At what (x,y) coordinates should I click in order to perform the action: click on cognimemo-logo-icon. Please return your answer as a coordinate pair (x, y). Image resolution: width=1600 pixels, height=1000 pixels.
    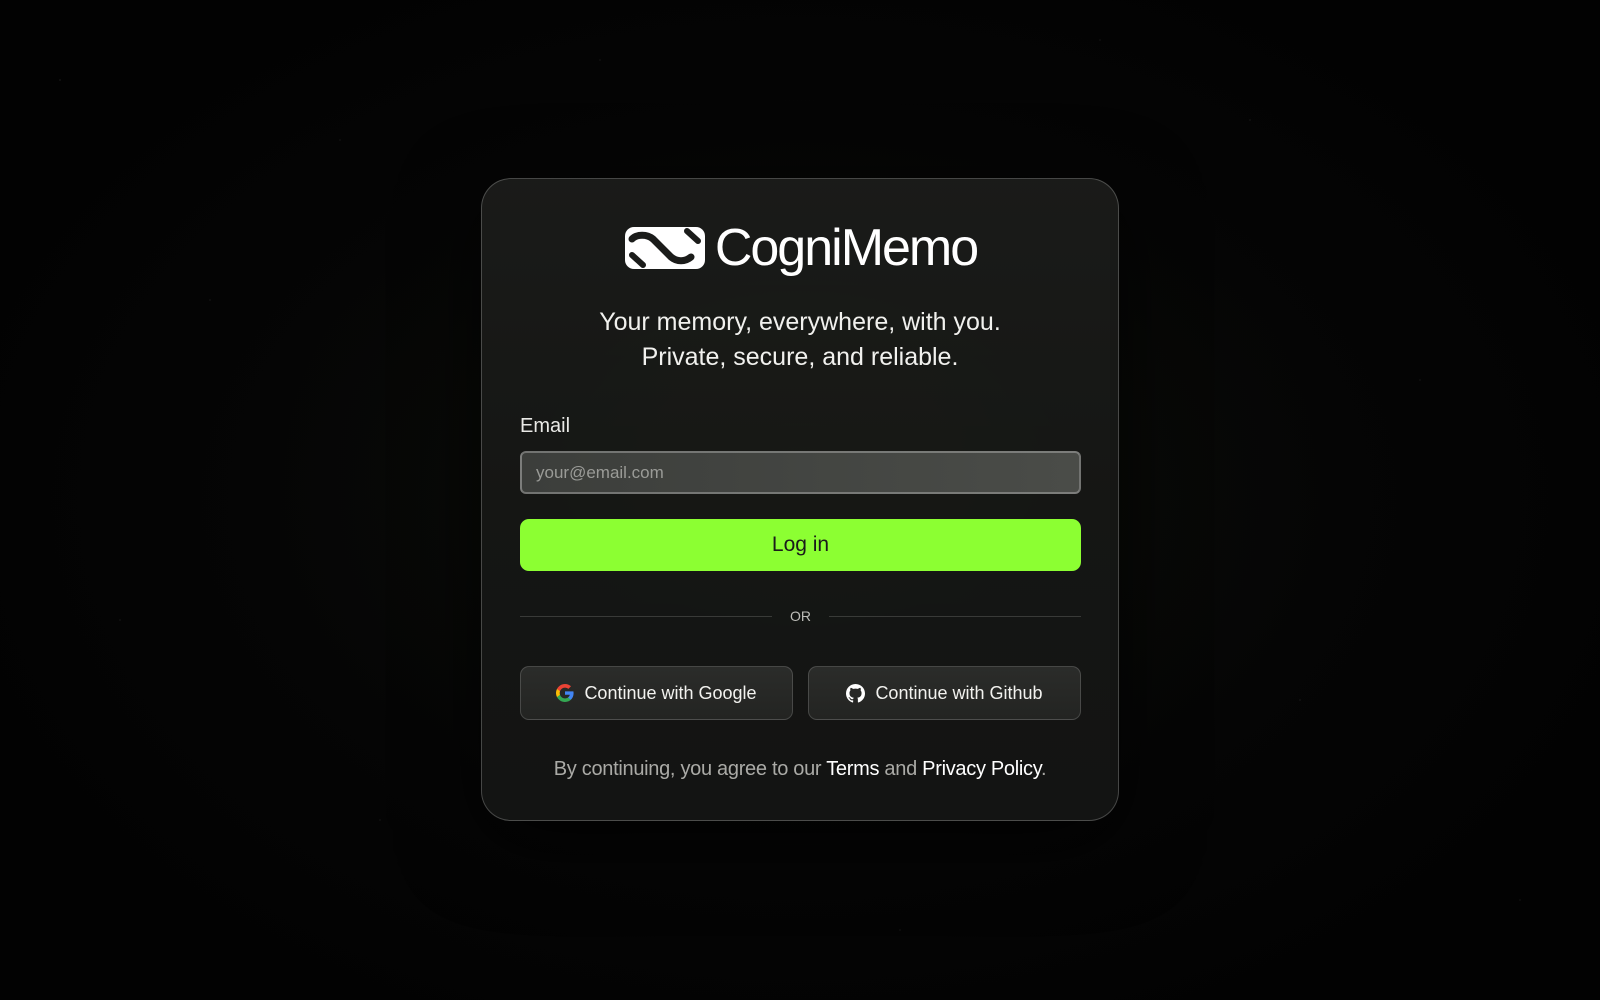
    Looking at the image, I should click on (664, 248).